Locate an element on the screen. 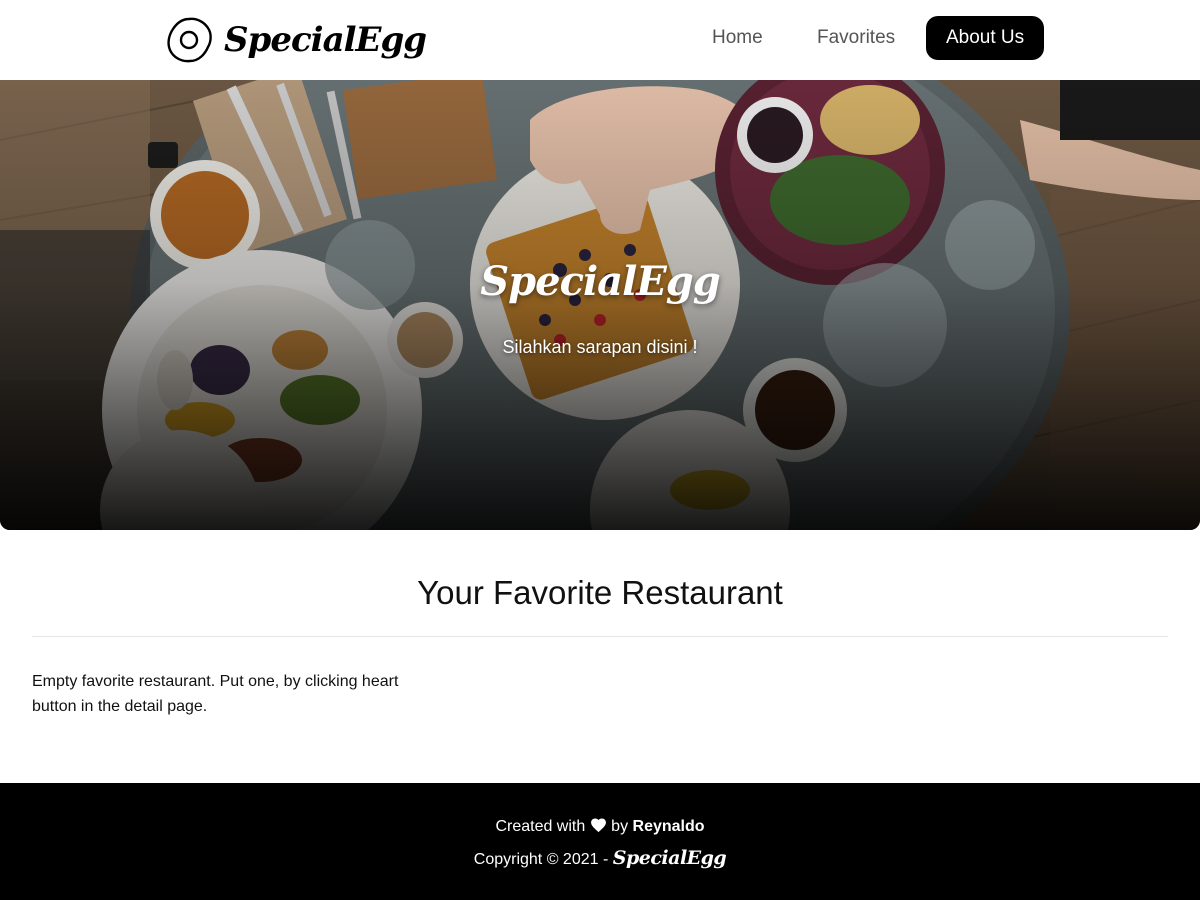  fried-egg-icon is located at coordinates (189, 40).